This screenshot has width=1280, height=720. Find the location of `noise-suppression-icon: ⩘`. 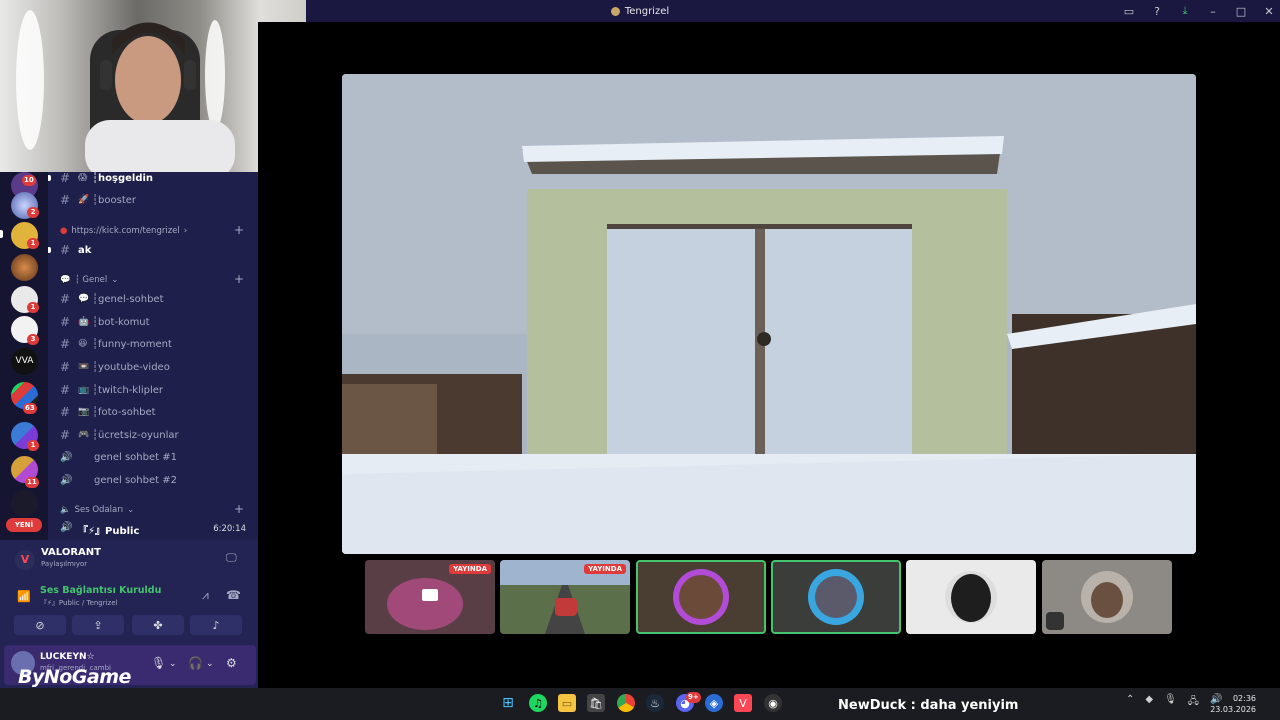

noise-suppression-icon: ⩘ is located at coordinates (205, 595).